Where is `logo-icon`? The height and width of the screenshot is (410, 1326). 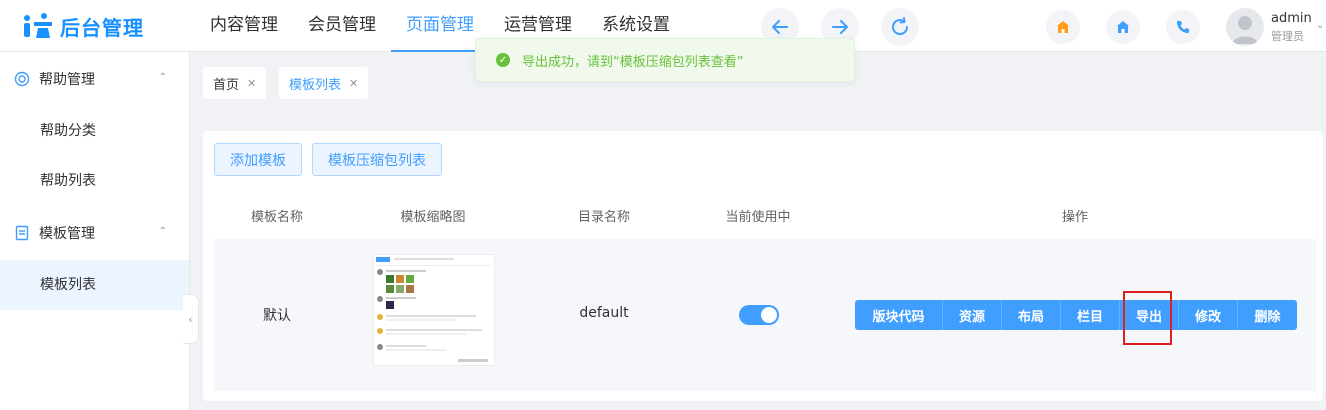
logo-icon is located at coordinates (38, 25).